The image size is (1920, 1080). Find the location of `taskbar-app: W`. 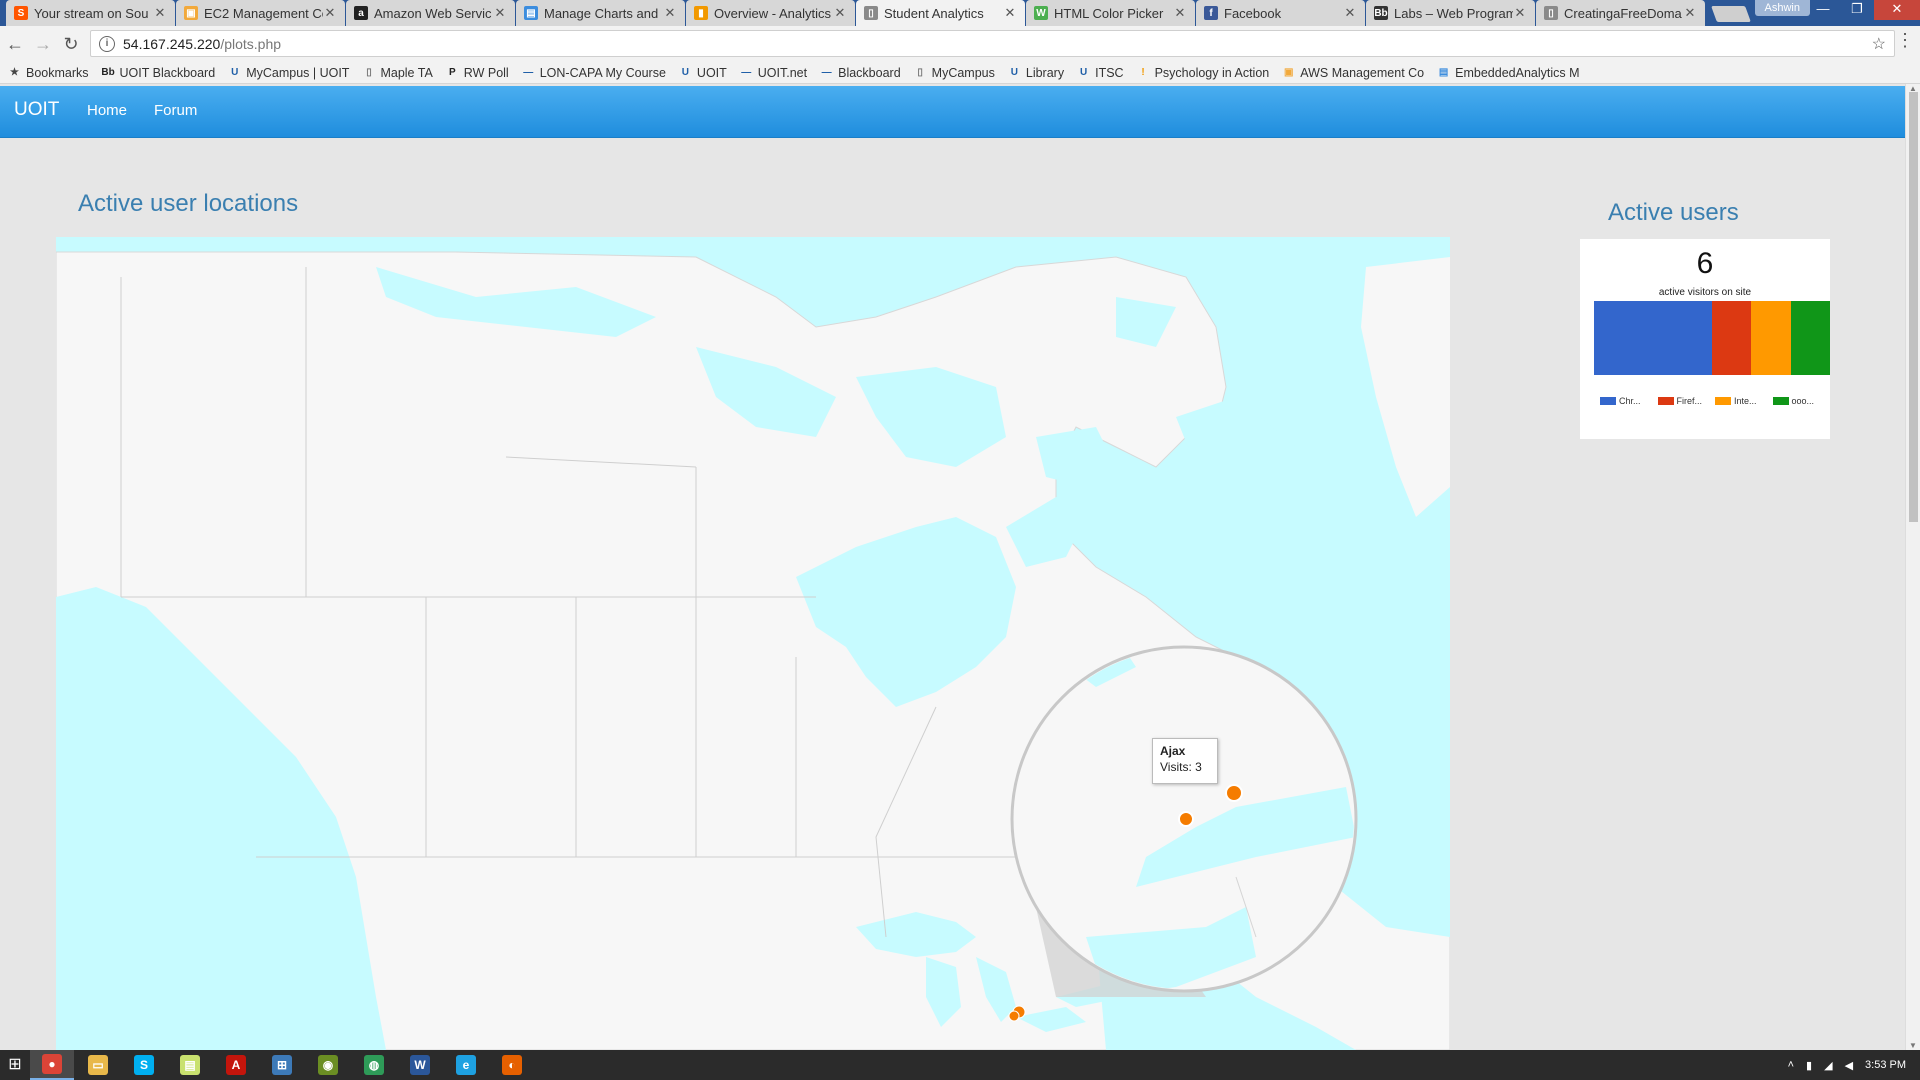

taskbar-app: W is located at coordinates (420, 1065).